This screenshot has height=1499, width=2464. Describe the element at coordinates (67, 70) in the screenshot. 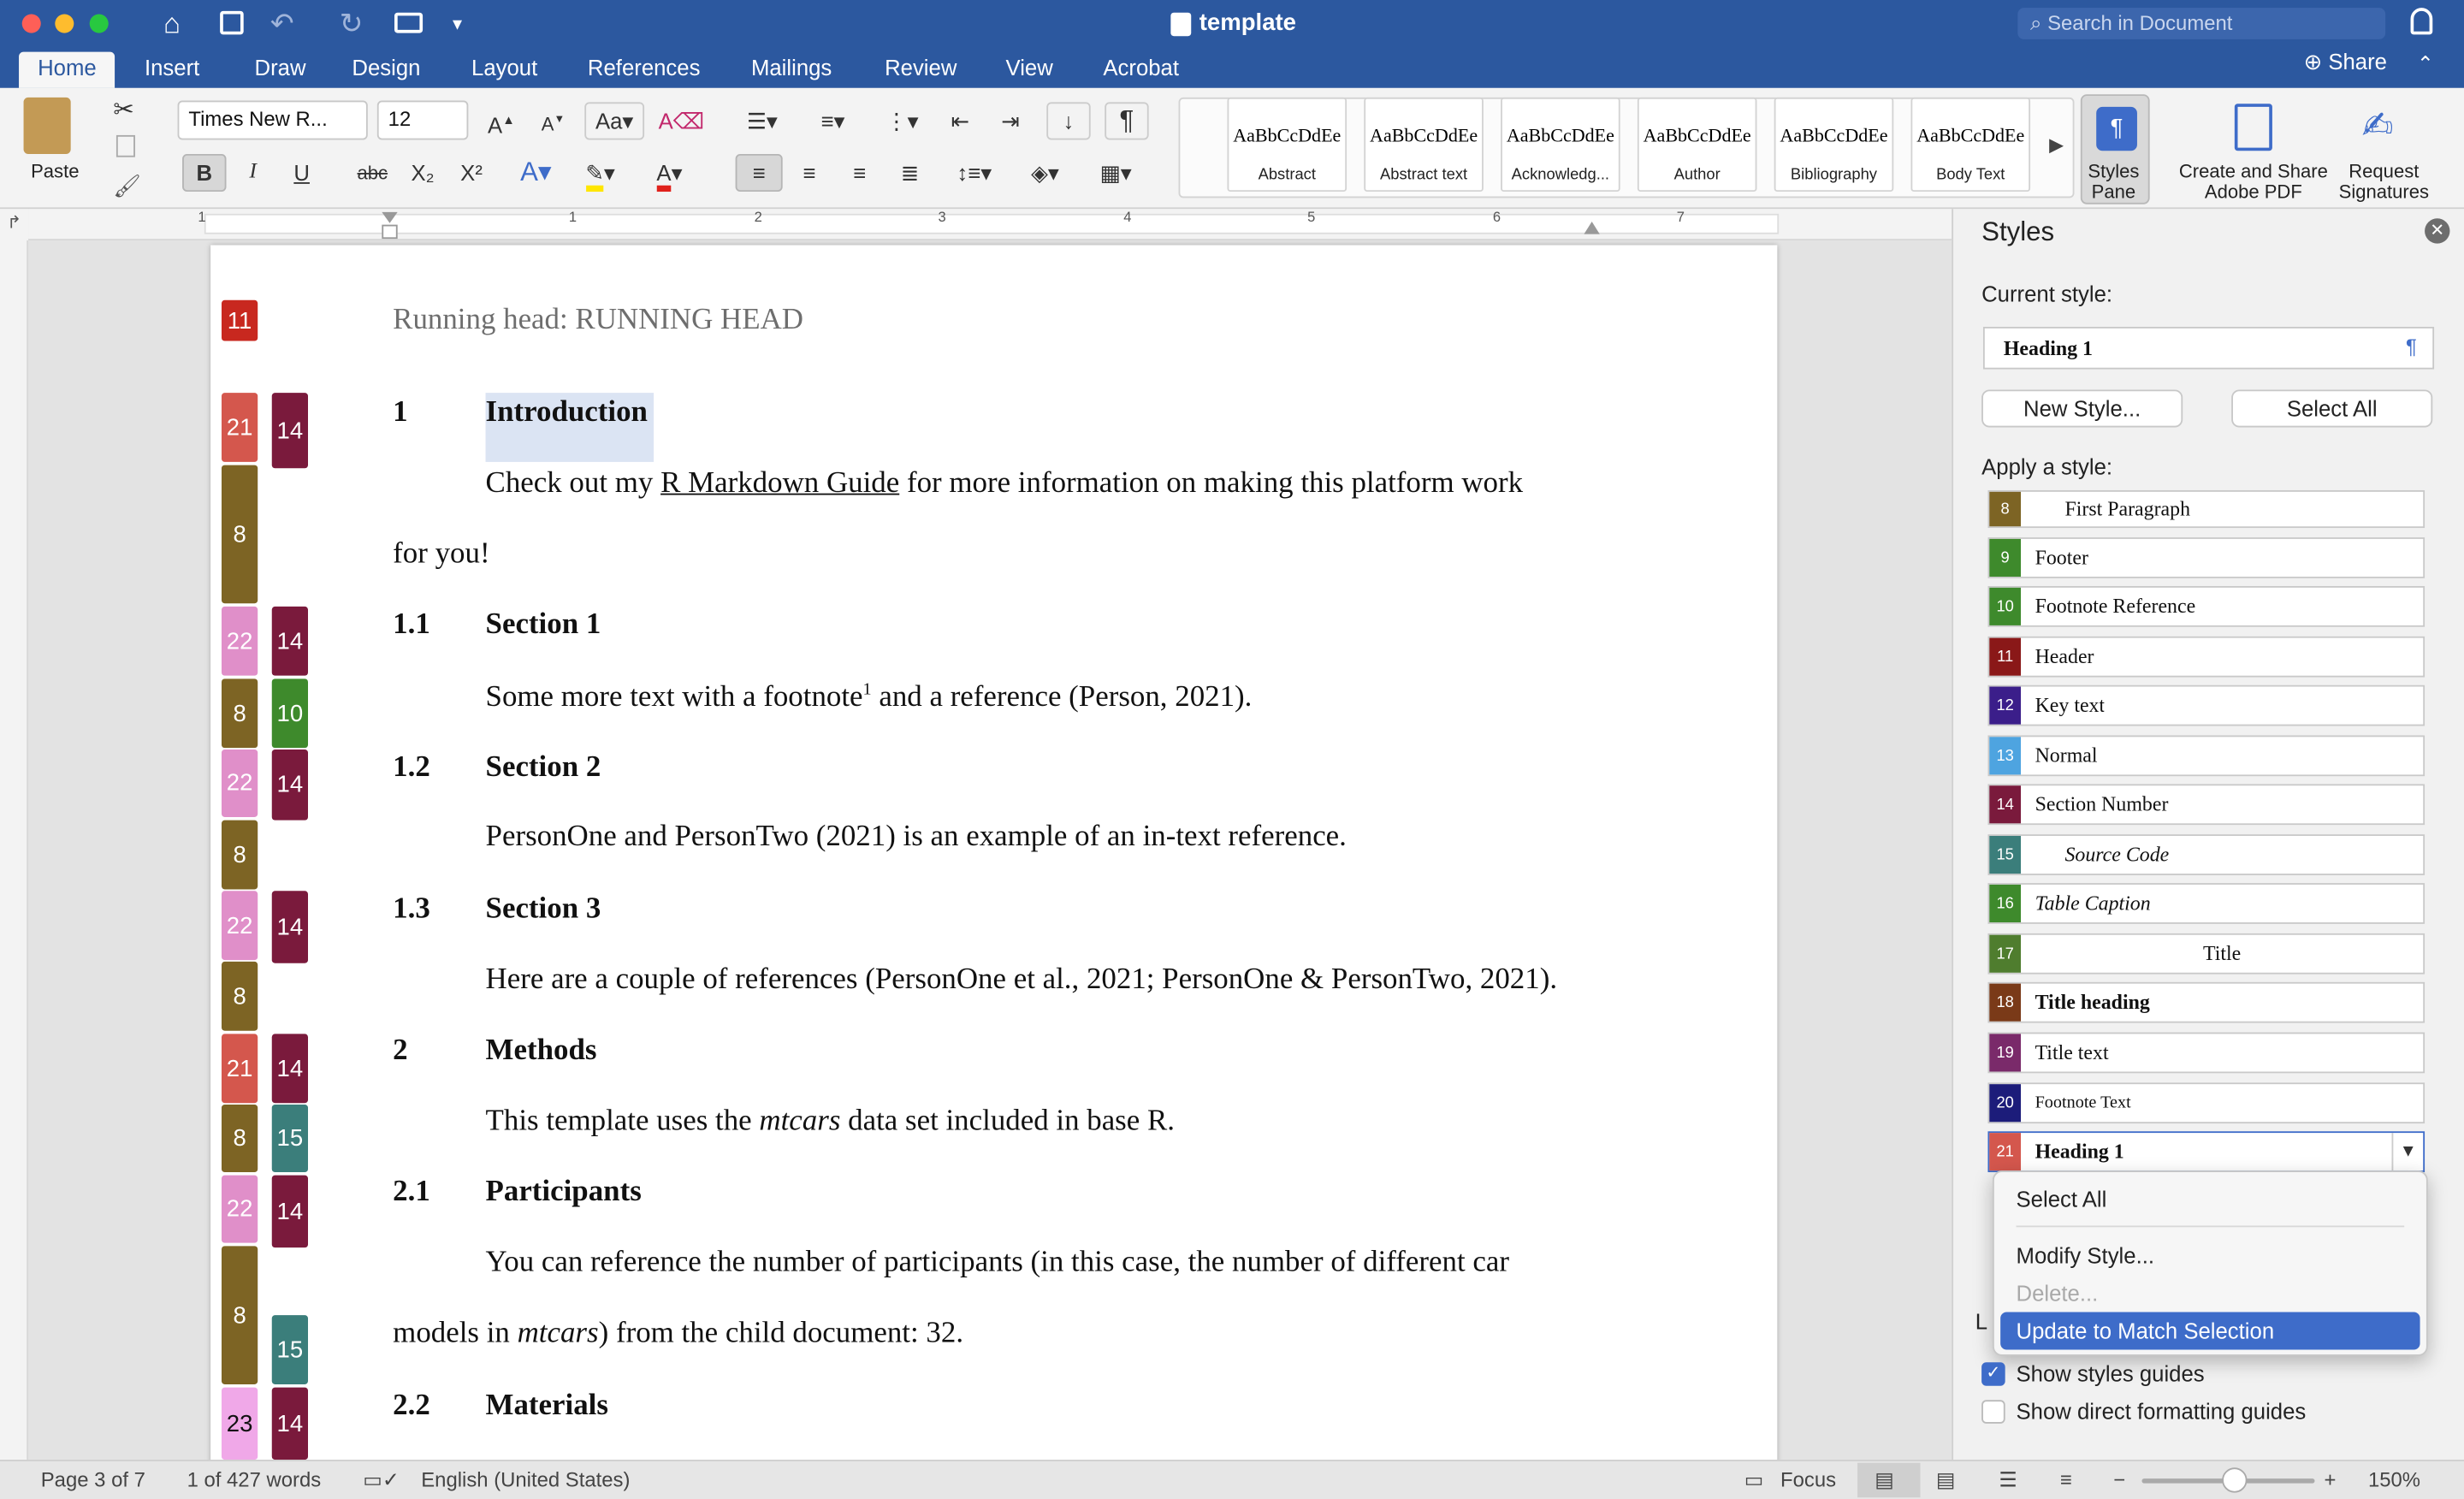

I see `tab-home: Home` at that location.